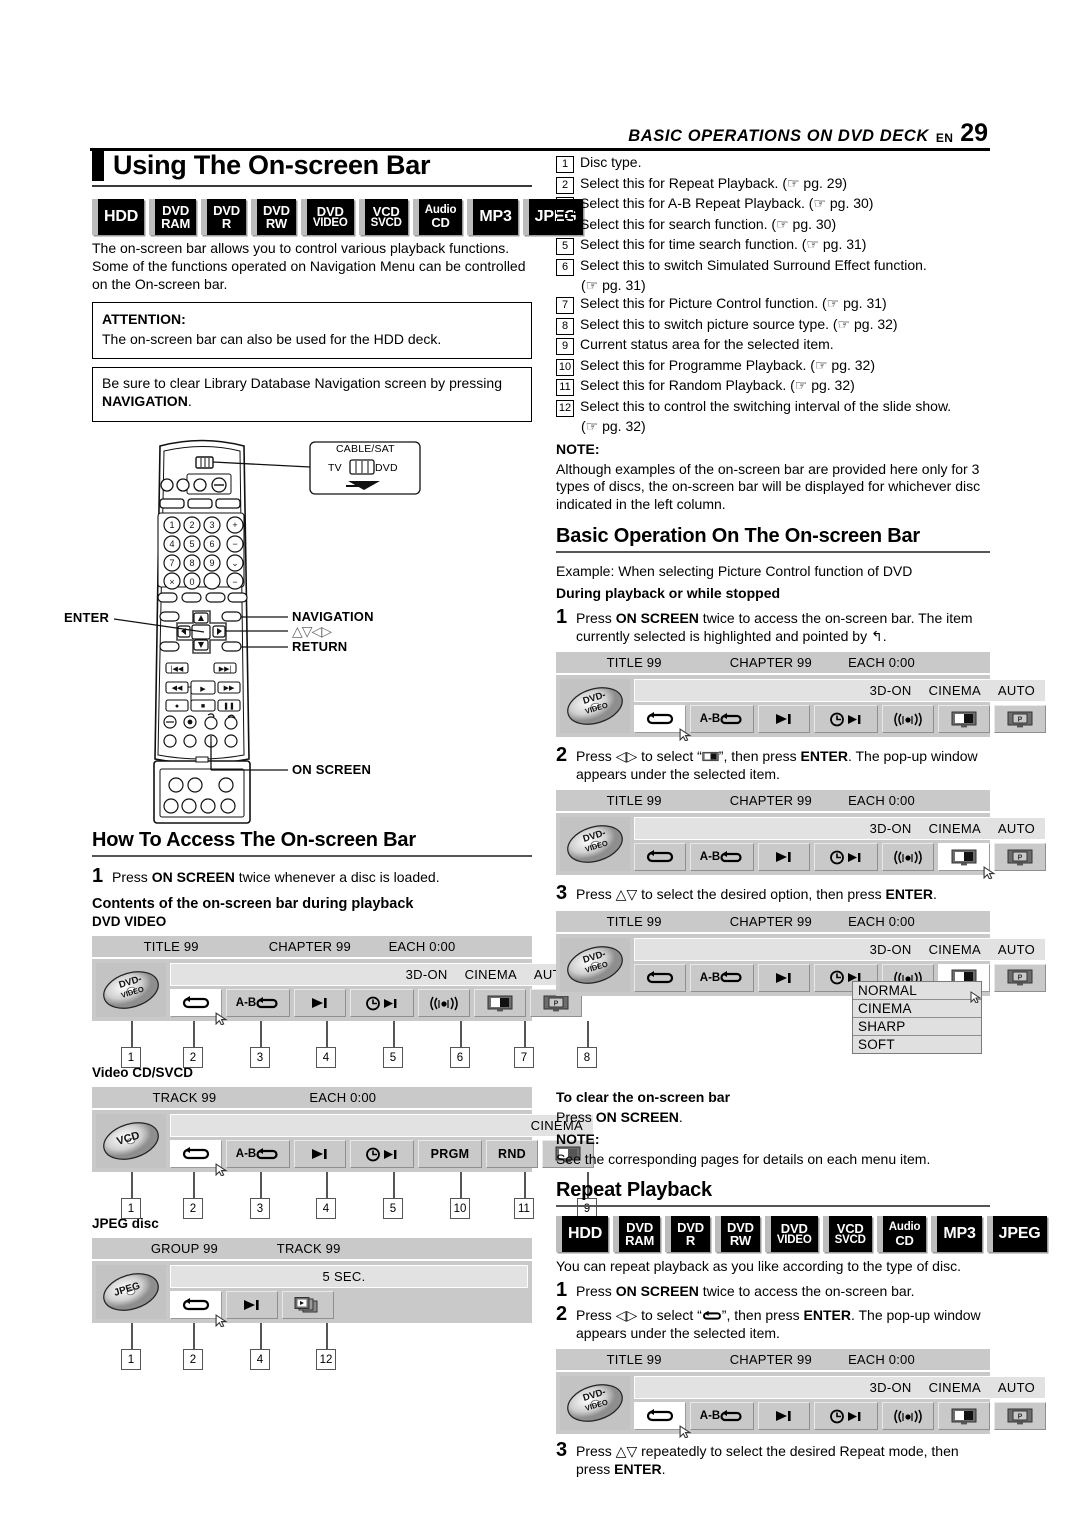 The width and height of the screenshot is (1080, 1528). I want to click on osb-top: TITLE 99 CHAPTER 99 EACH 0:00, so click(773, 801).